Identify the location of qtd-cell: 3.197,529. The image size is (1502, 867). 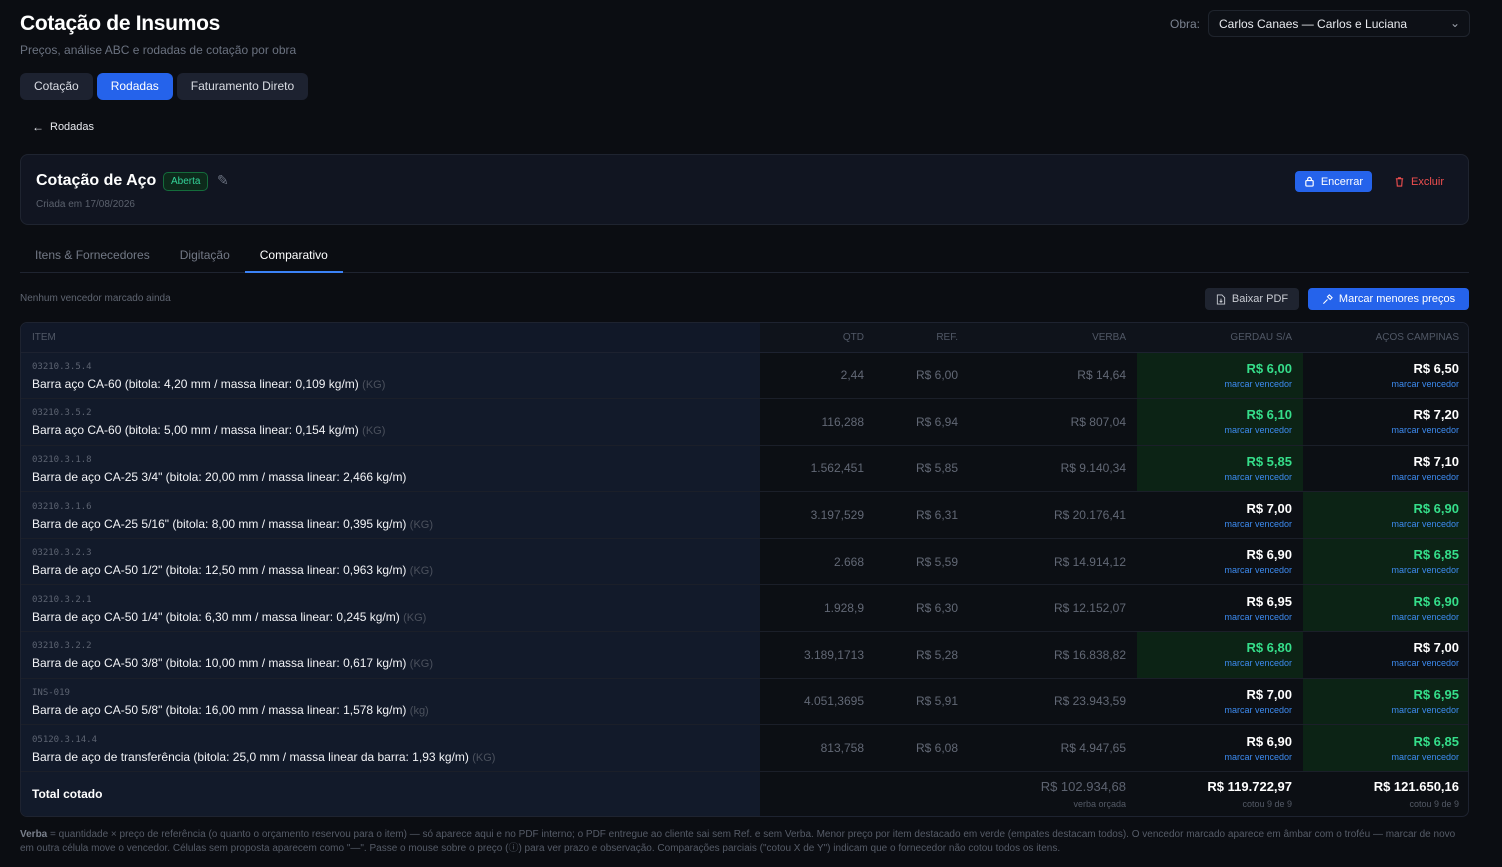
(817, 515).